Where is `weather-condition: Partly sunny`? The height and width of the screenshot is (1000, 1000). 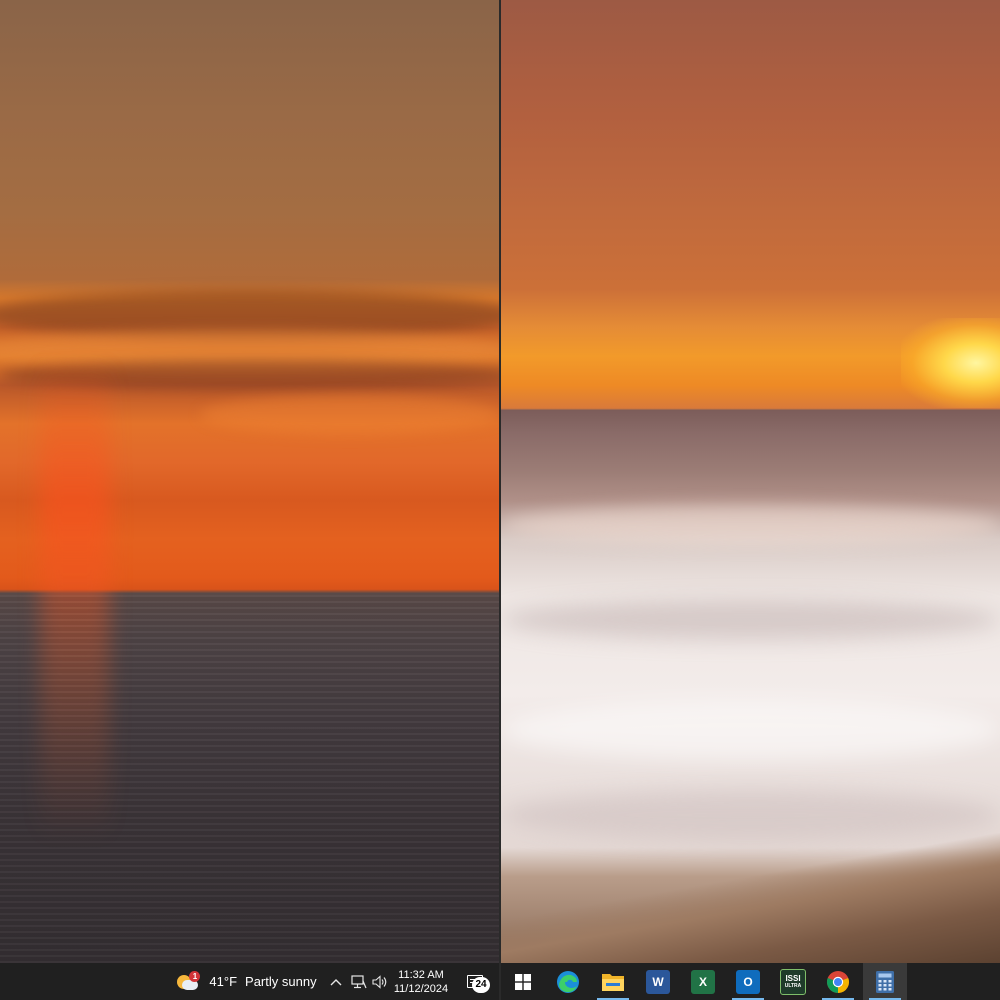 weather-condition: Partly sunny is located at coordinates (281, 981).